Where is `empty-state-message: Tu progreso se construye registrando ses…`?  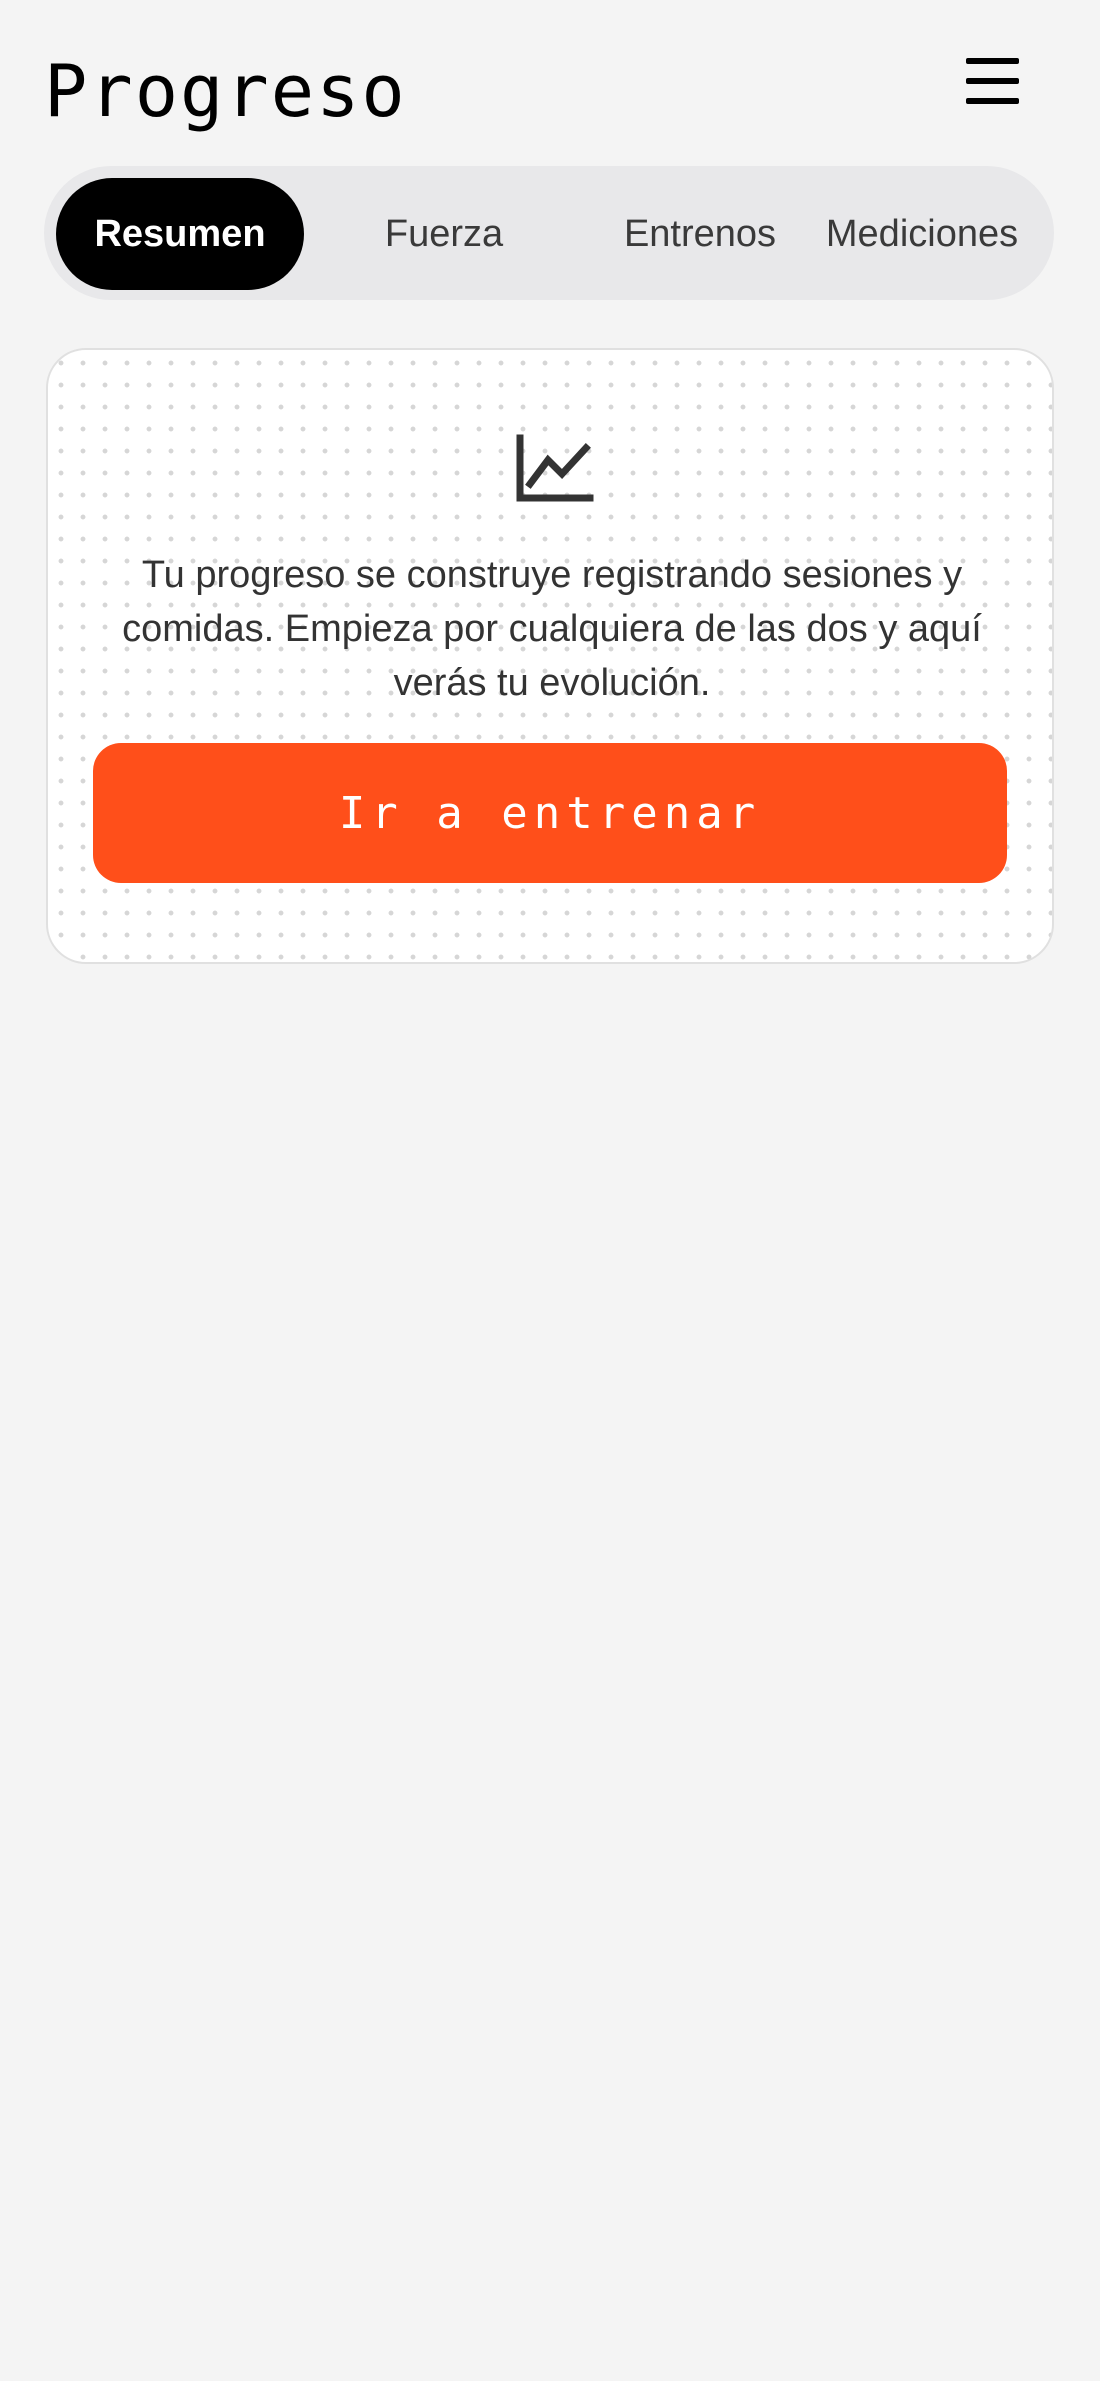
empty-state-message: Tu progreso se construye registrando ses… is located at coordinates (552, 629).